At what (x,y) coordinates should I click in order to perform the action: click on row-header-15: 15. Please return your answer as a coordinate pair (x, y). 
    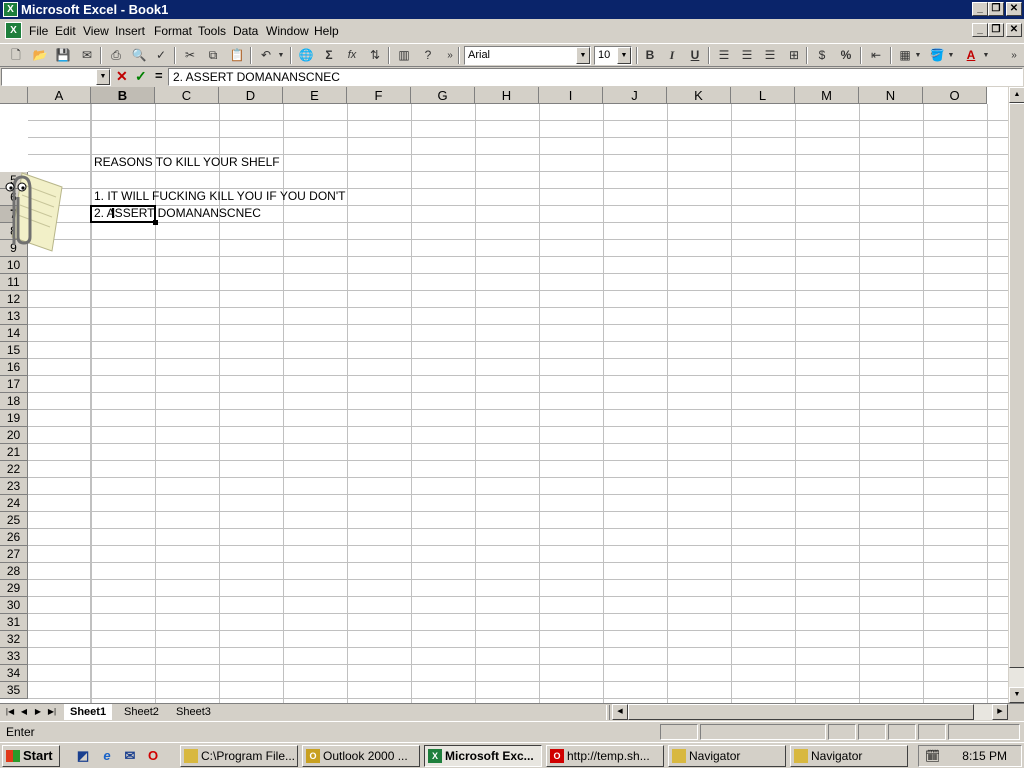
    Looking at the image, I should click on (14, 350).